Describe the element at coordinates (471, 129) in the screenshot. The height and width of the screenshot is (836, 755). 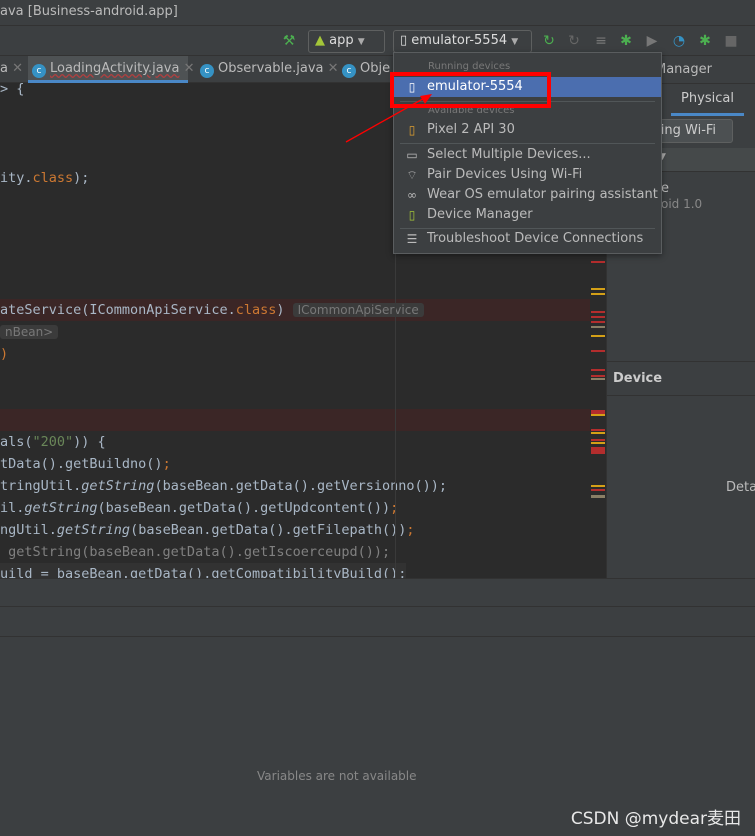
I see `menu-item-label: Pixel 2 API 30` at that location.